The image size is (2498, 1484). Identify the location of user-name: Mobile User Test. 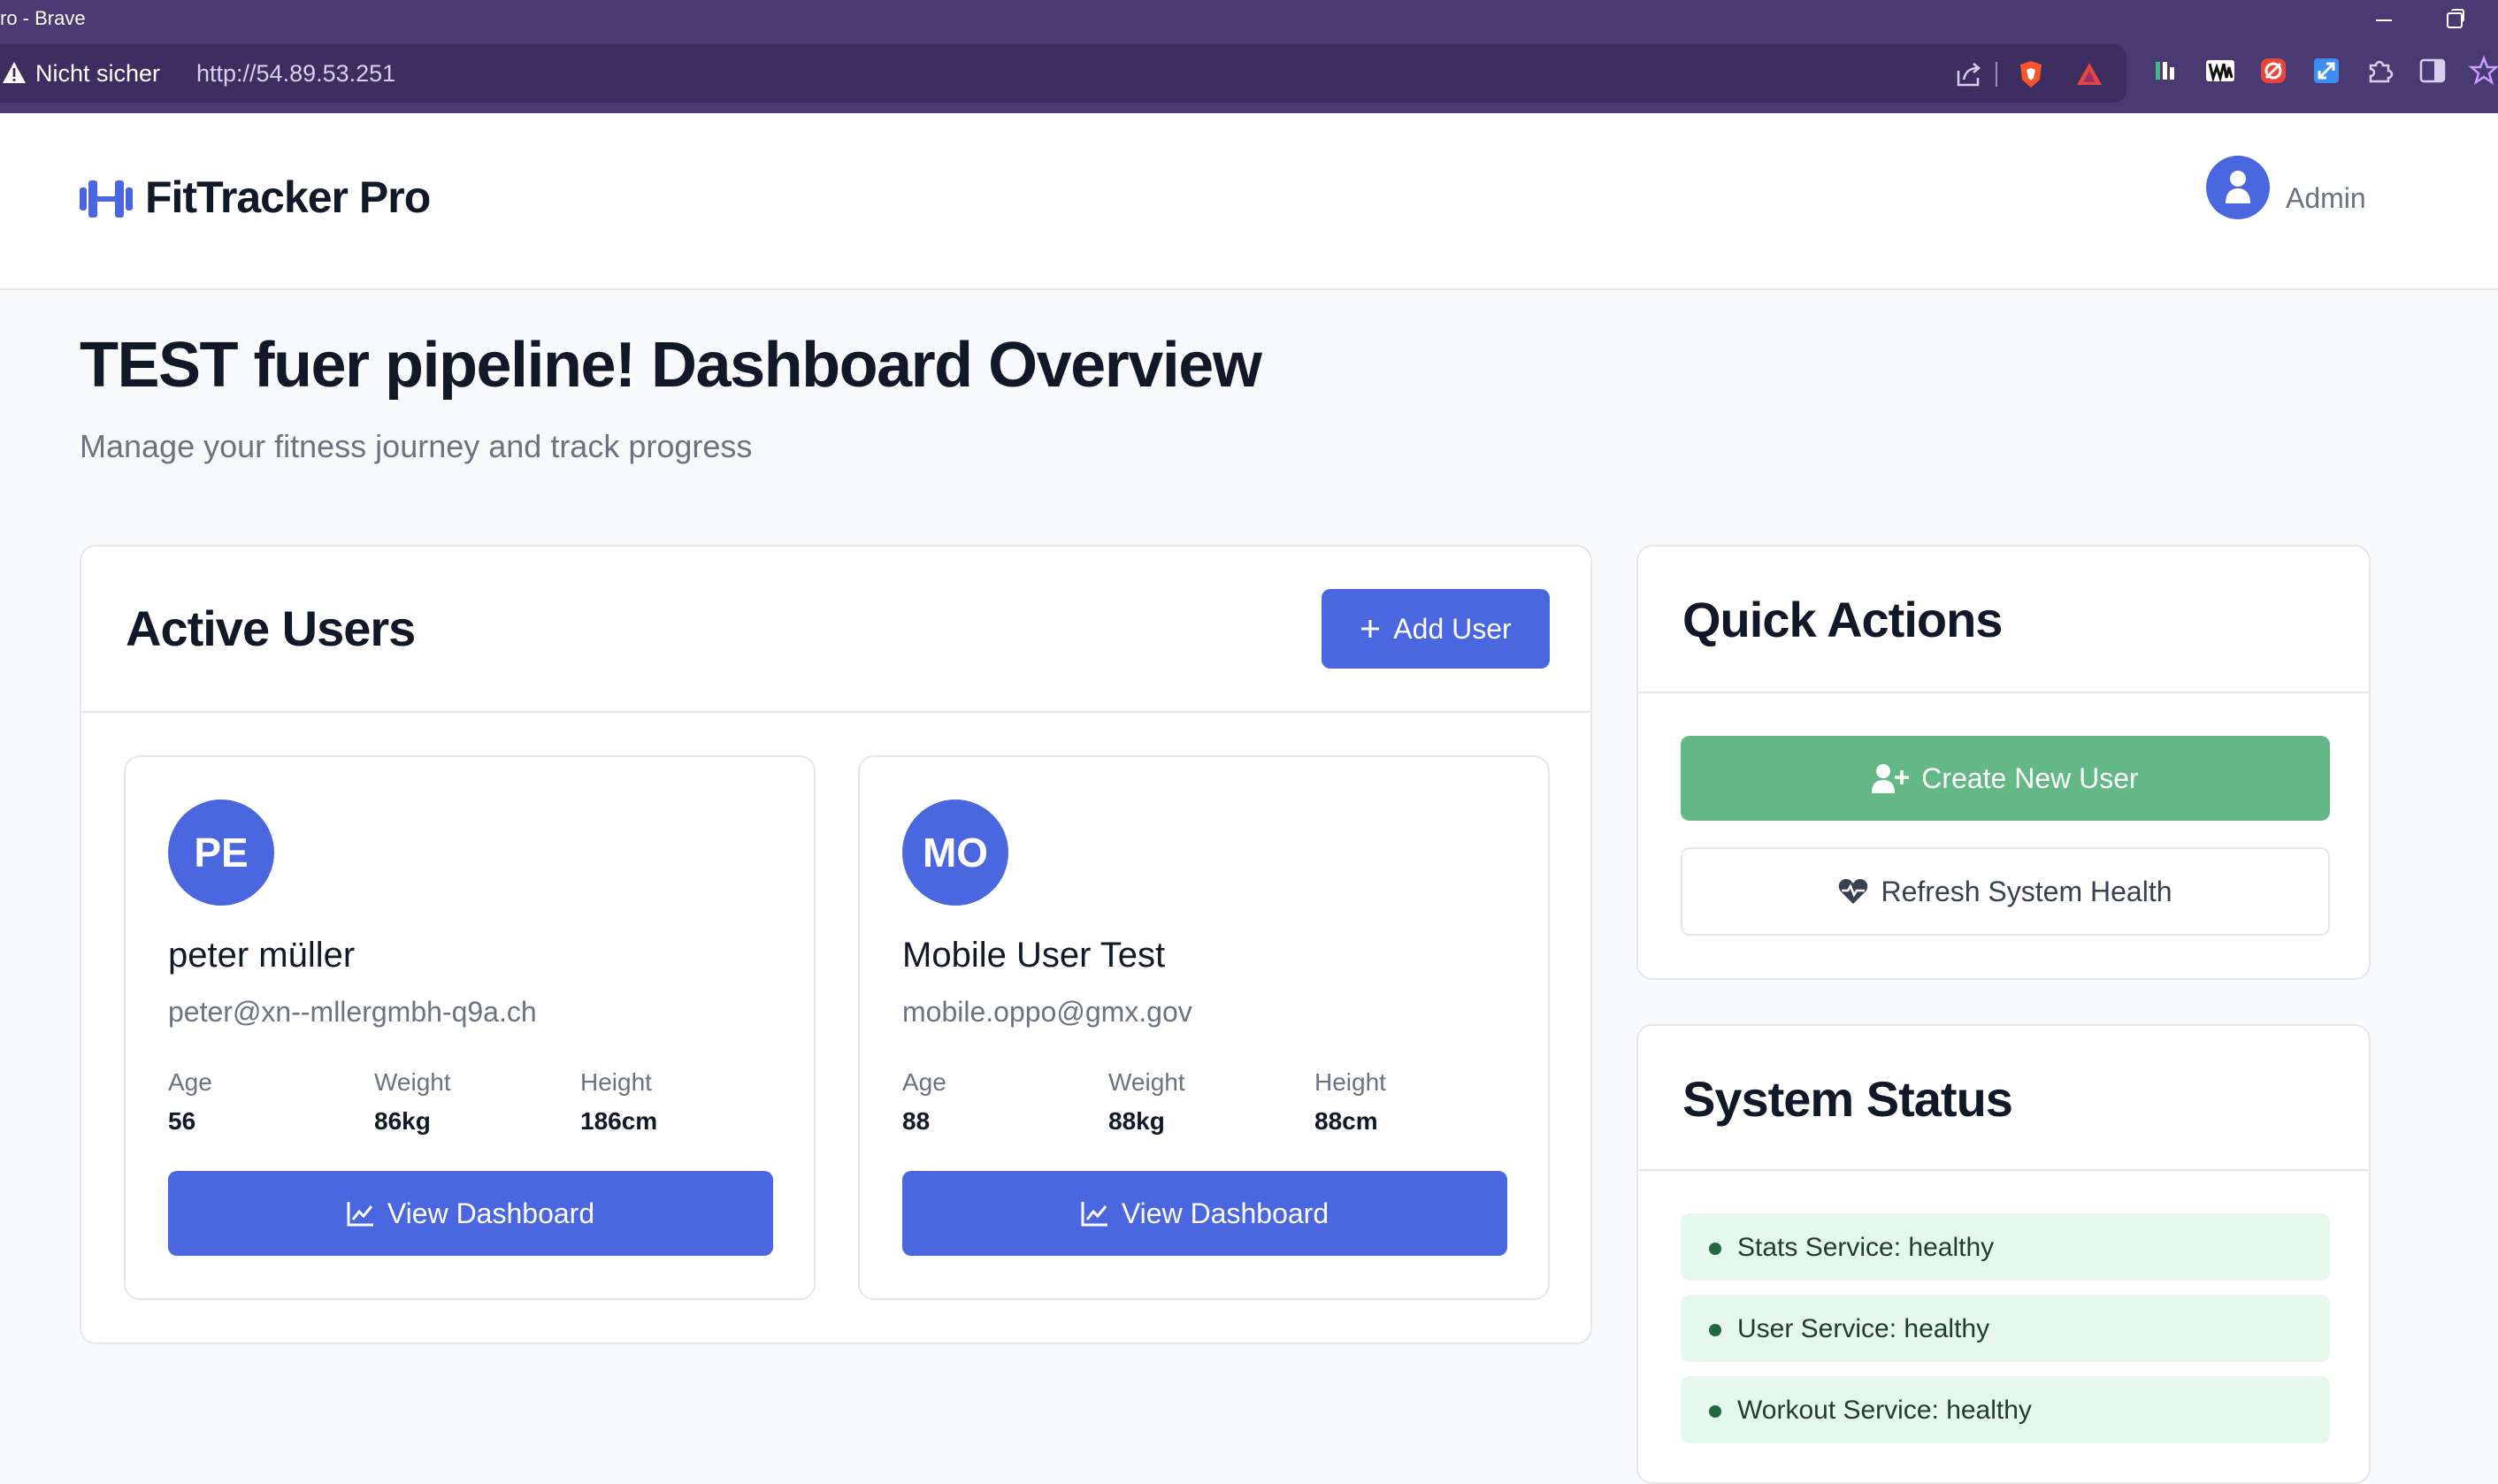
(1034, 955).